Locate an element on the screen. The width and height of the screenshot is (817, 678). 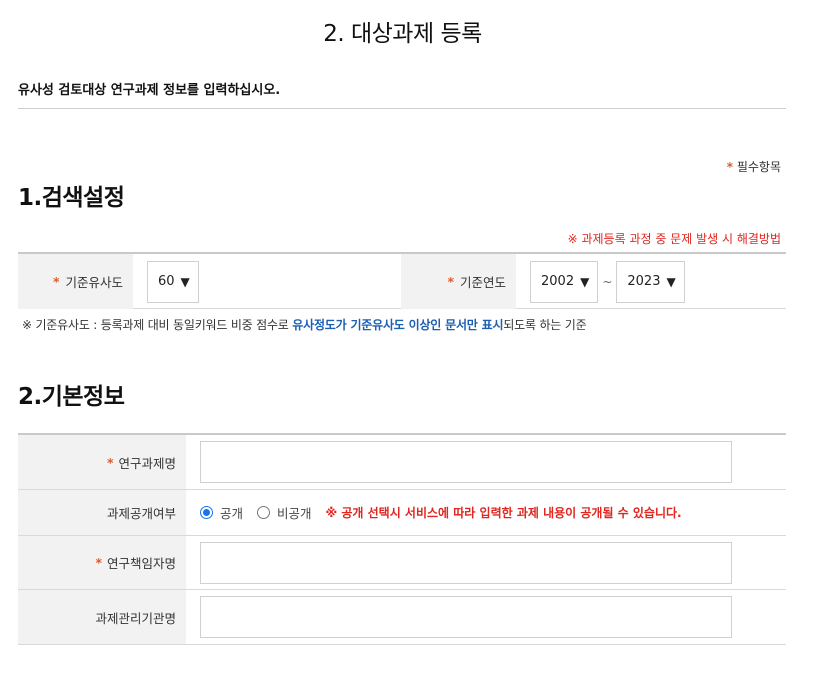
table-row: * 연구책임자명 is located at coordinates (402, 563).